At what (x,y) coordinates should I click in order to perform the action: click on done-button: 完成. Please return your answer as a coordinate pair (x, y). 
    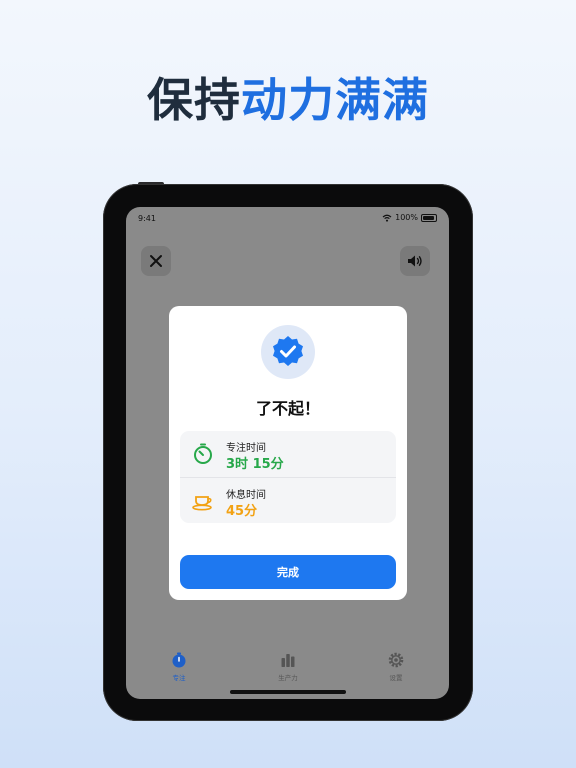
    Looking at the image, I should click on (288, 572).